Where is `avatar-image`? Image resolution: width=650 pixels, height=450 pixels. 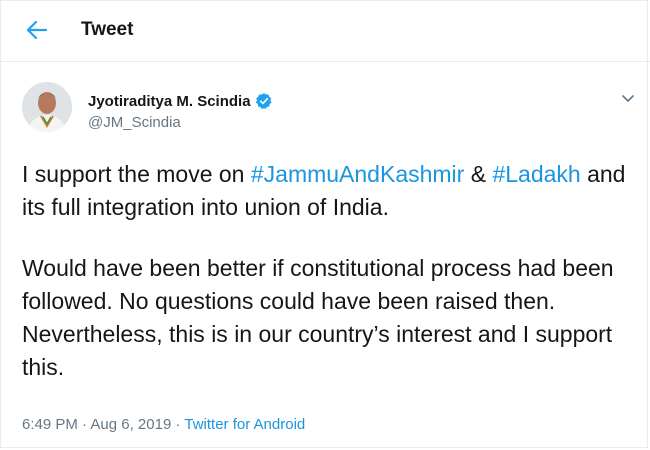
avatar-image is located at coordinates (47, 107).